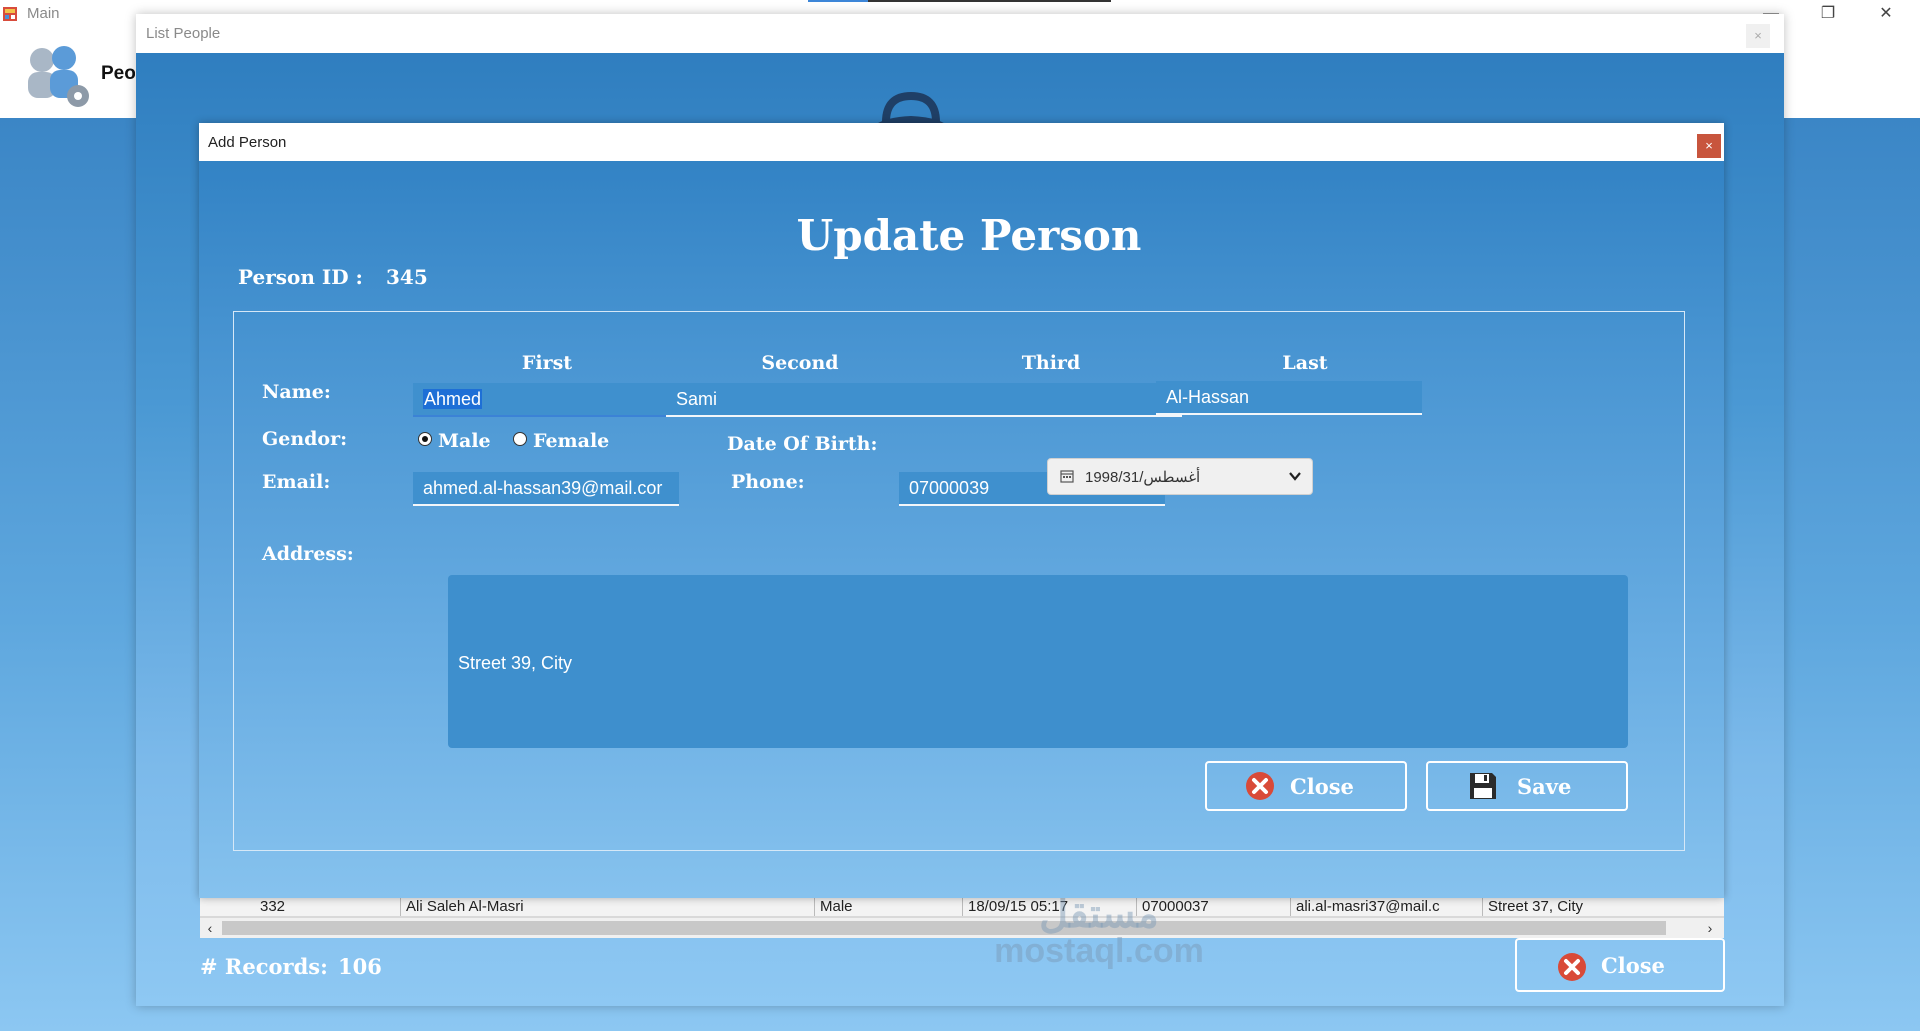 This screenshot has width=1920, height=1031. Describe the element at coordinates (465, 906) in the screenshot. I see `cell-name: Ali Saleh Al-Masri` at that location.